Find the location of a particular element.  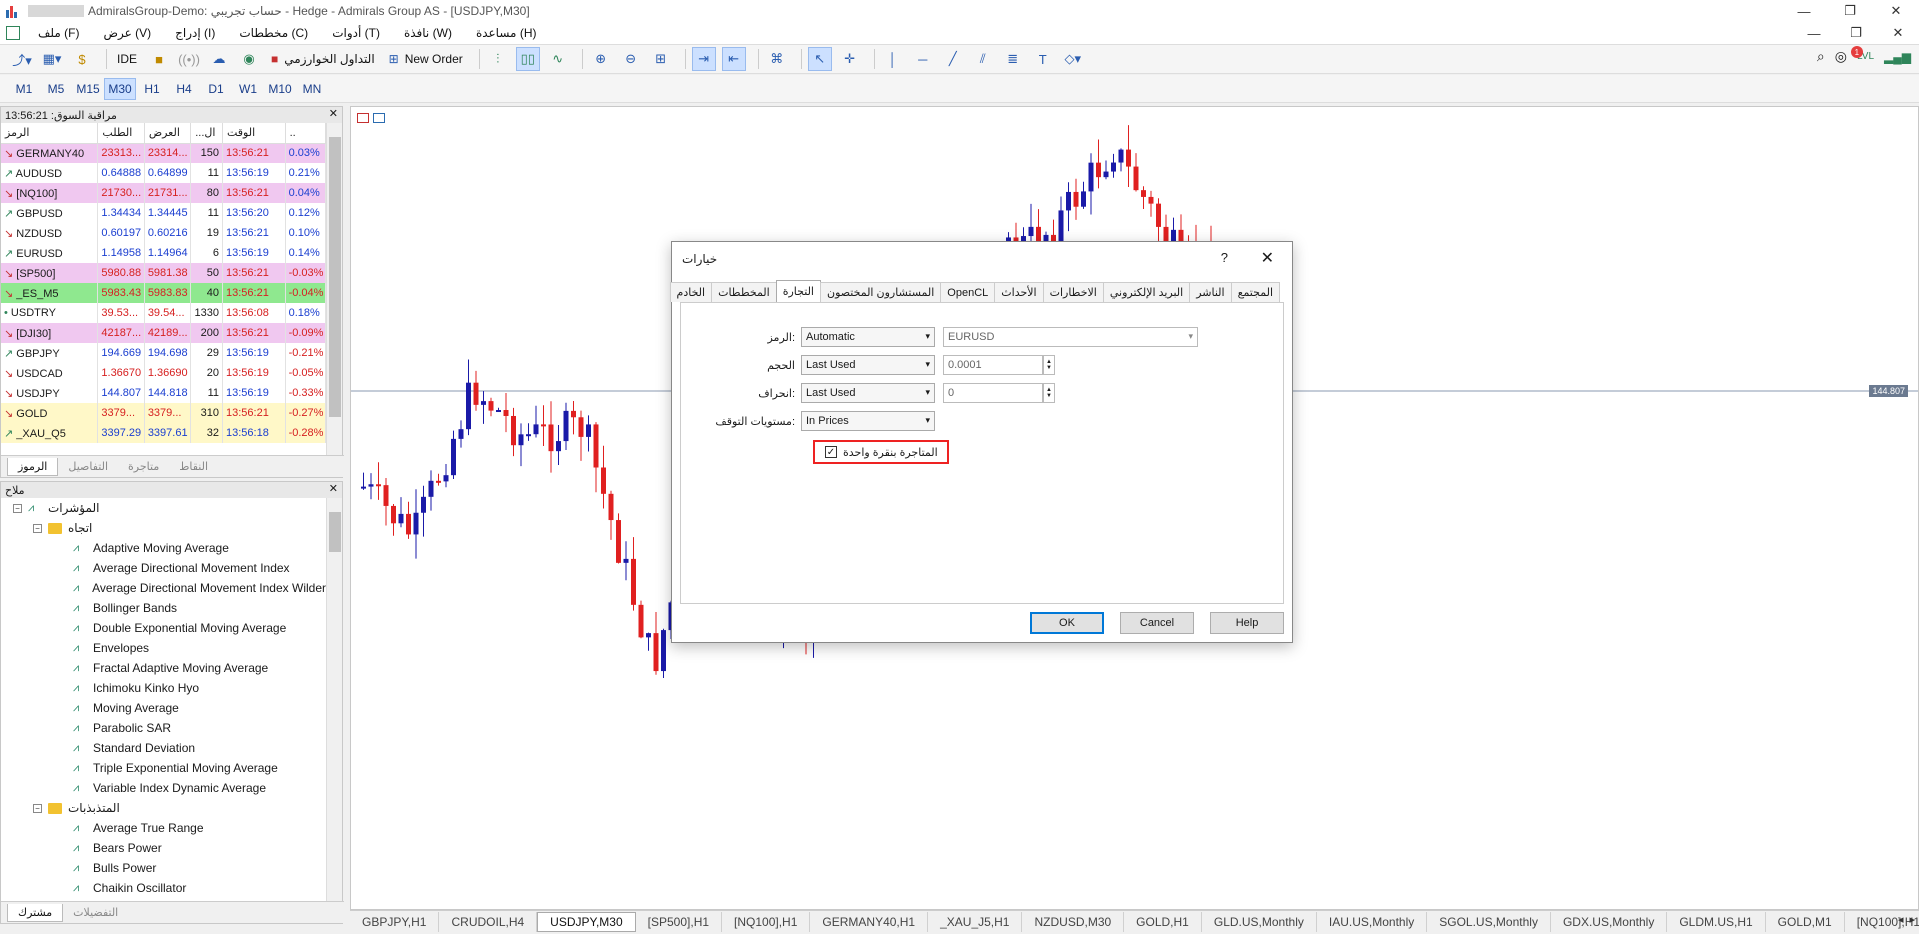

ide-button: IDE is located at coordinates (127, 59).